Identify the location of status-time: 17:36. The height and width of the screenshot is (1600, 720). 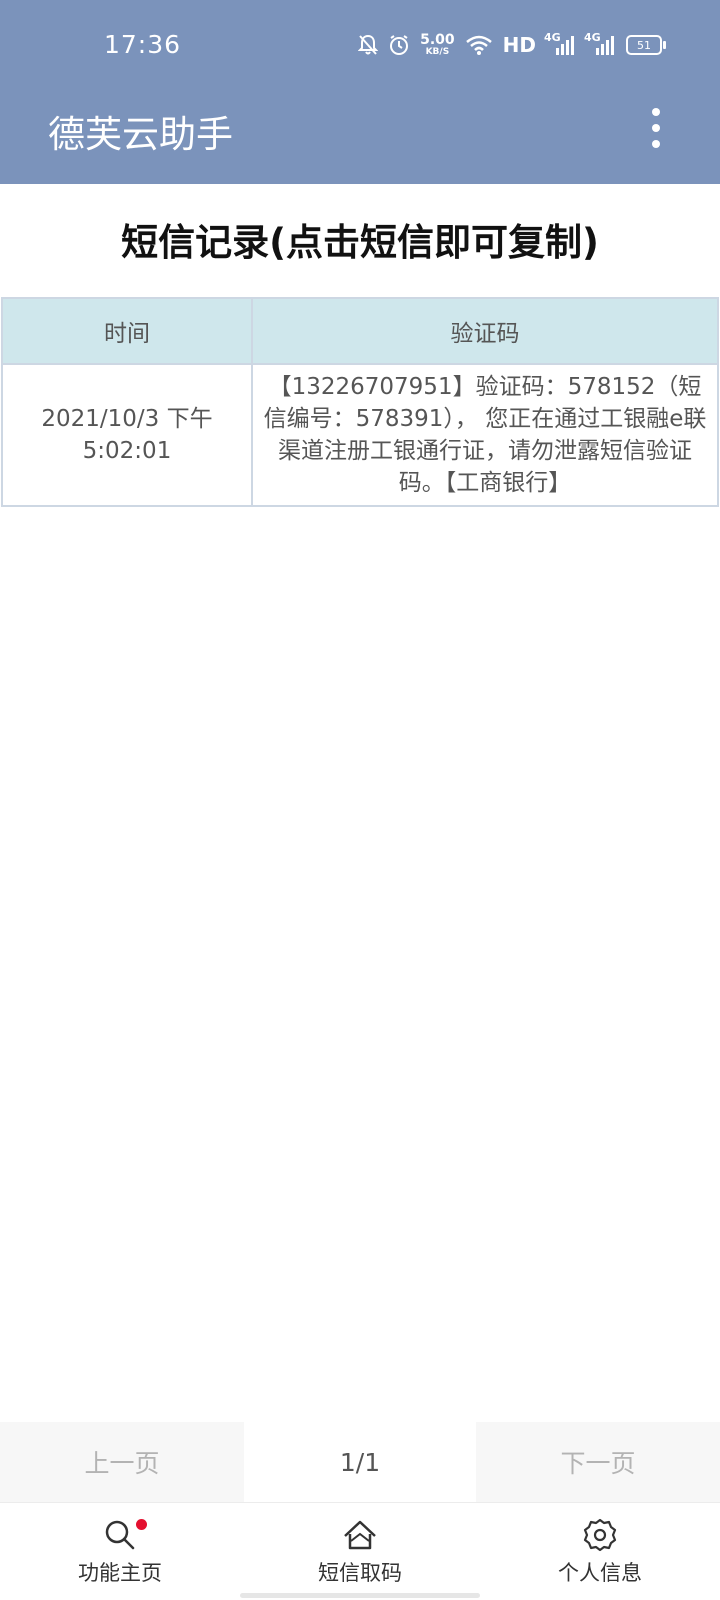
(143, 44).